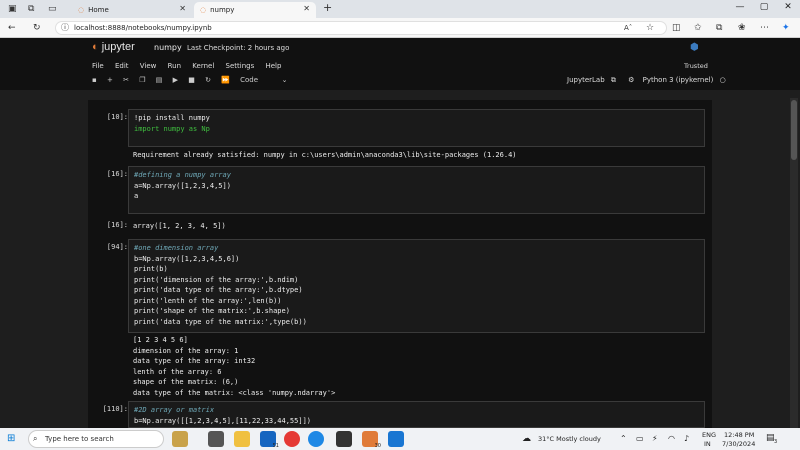 The image size is (800, 450). Describe the element at coordinates (327, 8) in the screenshot. I see `new-tab-button: +` at that location.